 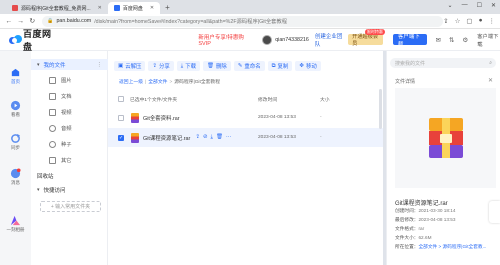 What do you see at coordinates (292, 39) in the screenshot?
I see `username: qian74338216` at bounding box center [292, 39].